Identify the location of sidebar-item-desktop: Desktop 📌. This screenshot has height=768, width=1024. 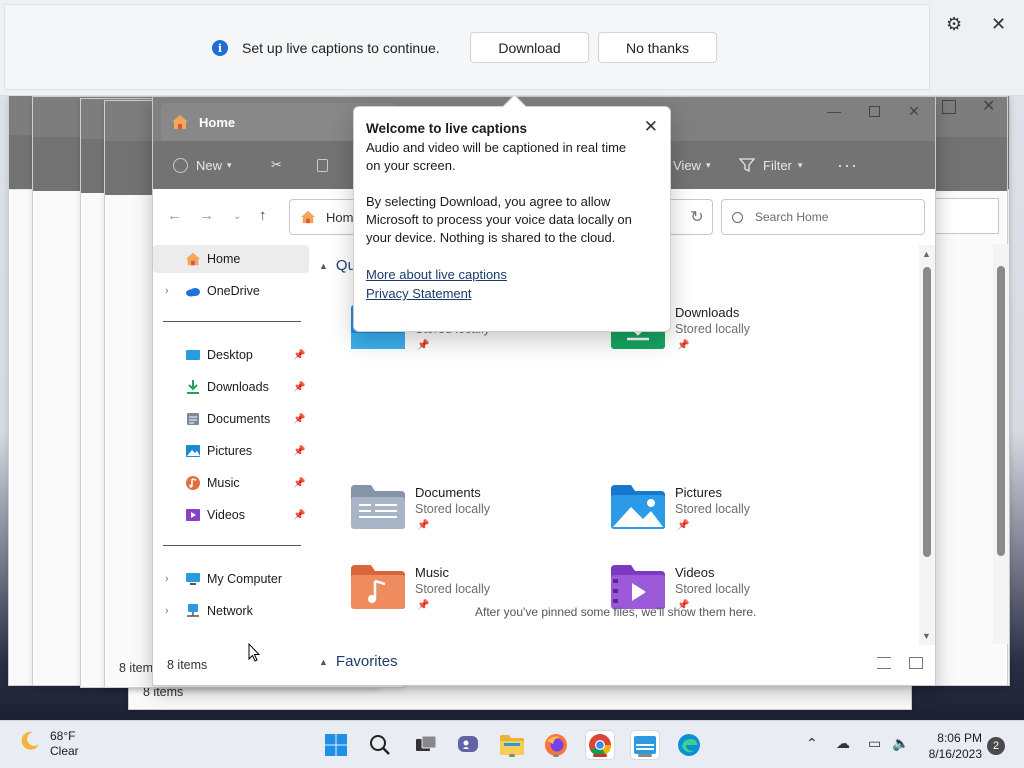
(231, 355).